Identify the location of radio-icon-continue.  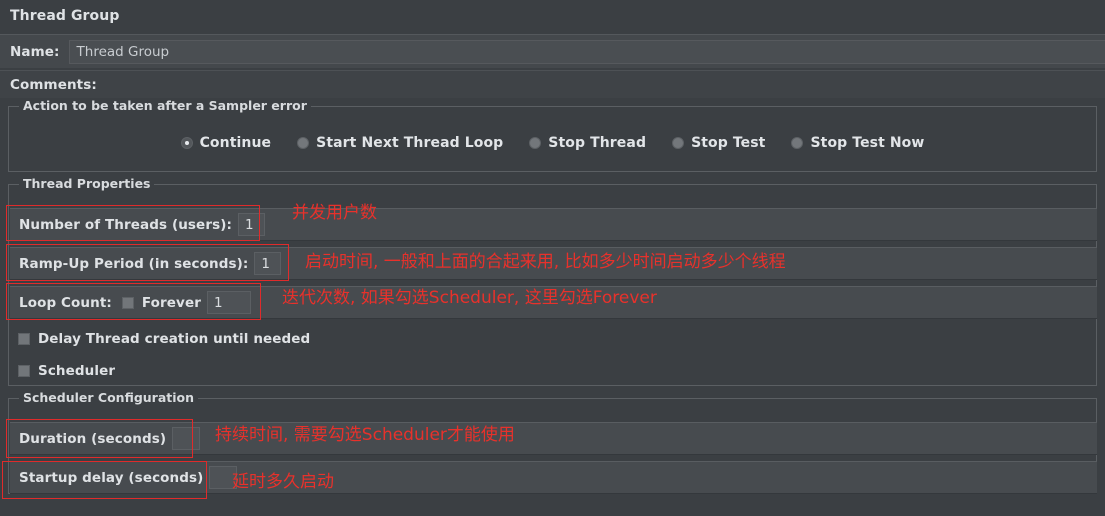
(186, 143).